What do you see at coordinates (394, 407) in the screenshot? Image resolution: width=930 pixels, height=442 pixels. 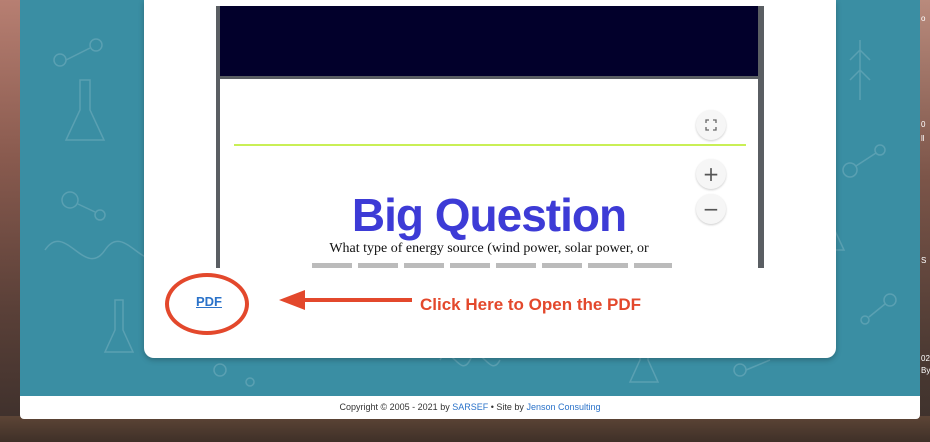 I see `footer-copyright: Copyright © 2005 - 2021 by` at bounding box center [394, 407].